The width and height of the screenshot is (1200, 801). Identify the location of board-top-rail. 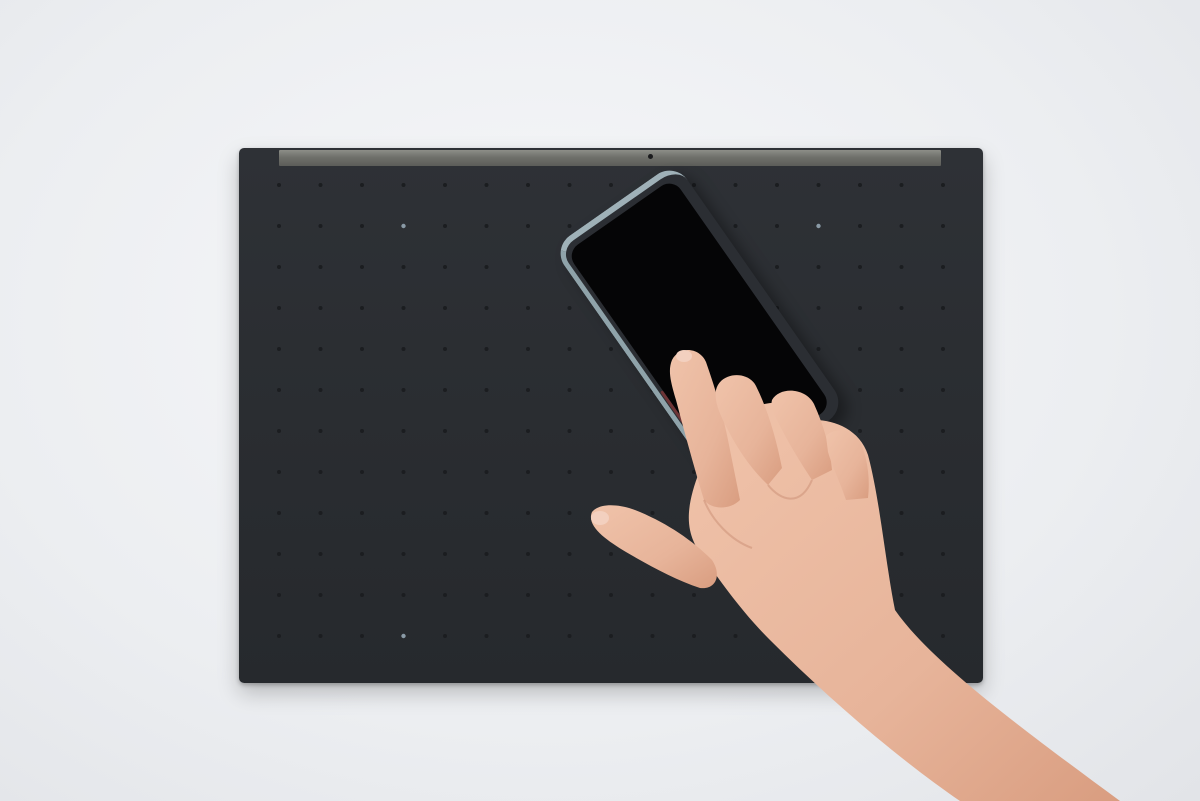
(610, 158).